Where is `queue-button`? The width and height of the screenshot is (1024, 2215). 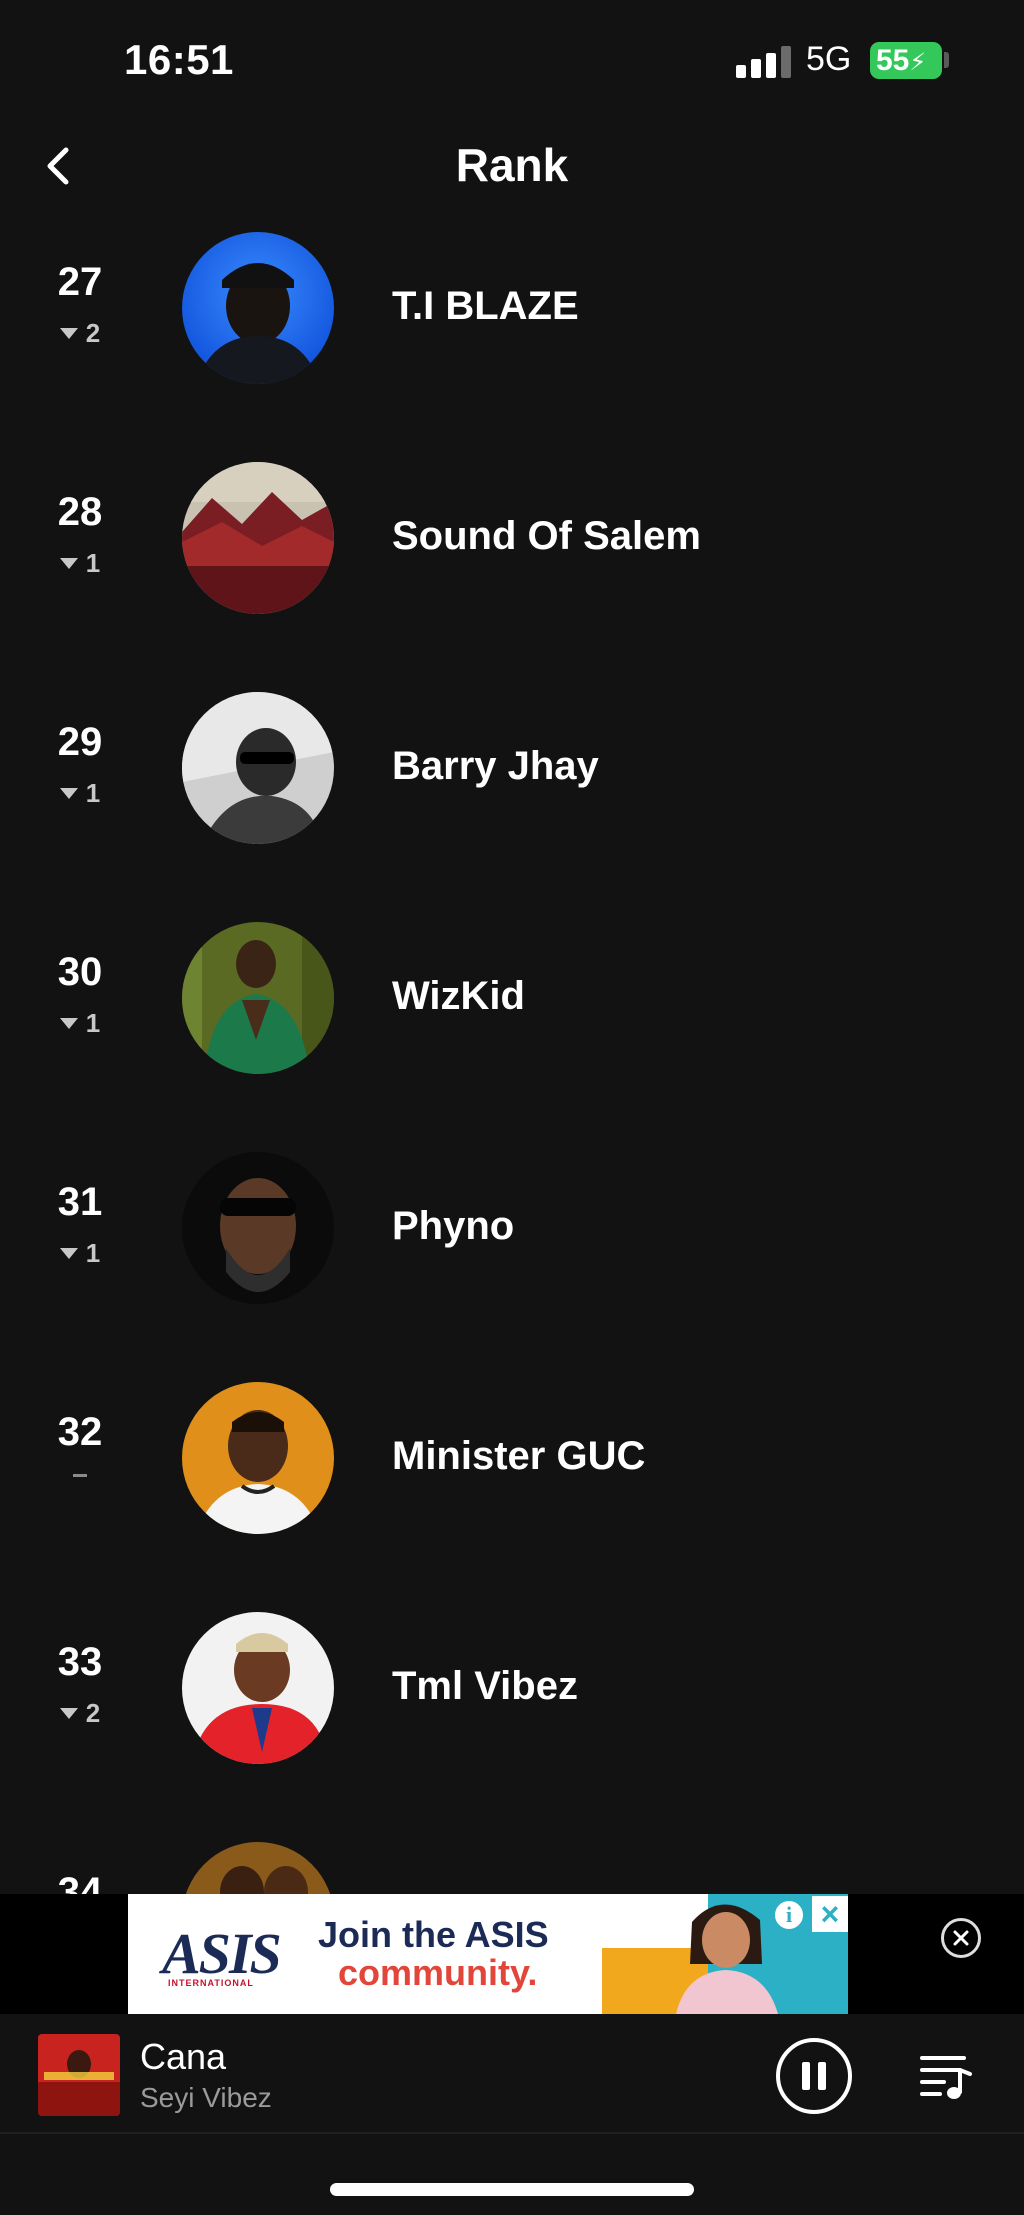 queue-button is located at coordinates (946, 2076).